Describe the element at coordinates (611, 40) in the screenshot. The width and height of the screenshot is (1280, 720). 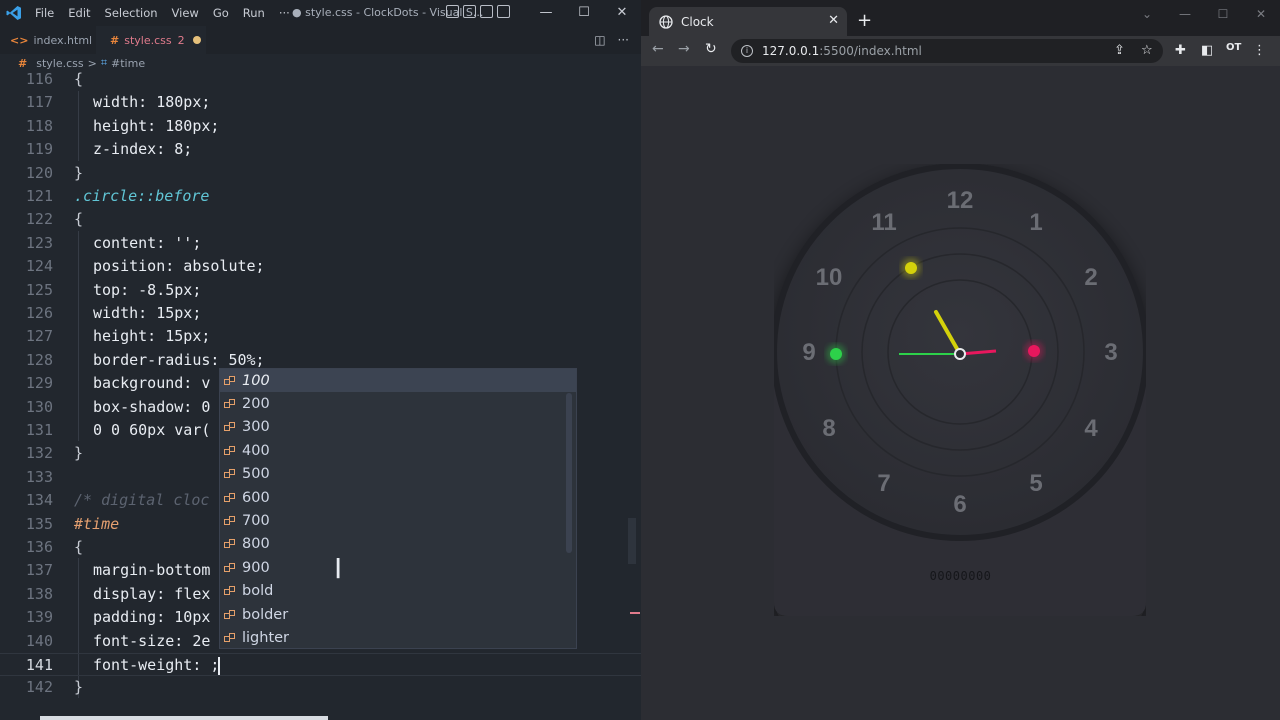
I see `tab-actions: ◫ ···` at that location.